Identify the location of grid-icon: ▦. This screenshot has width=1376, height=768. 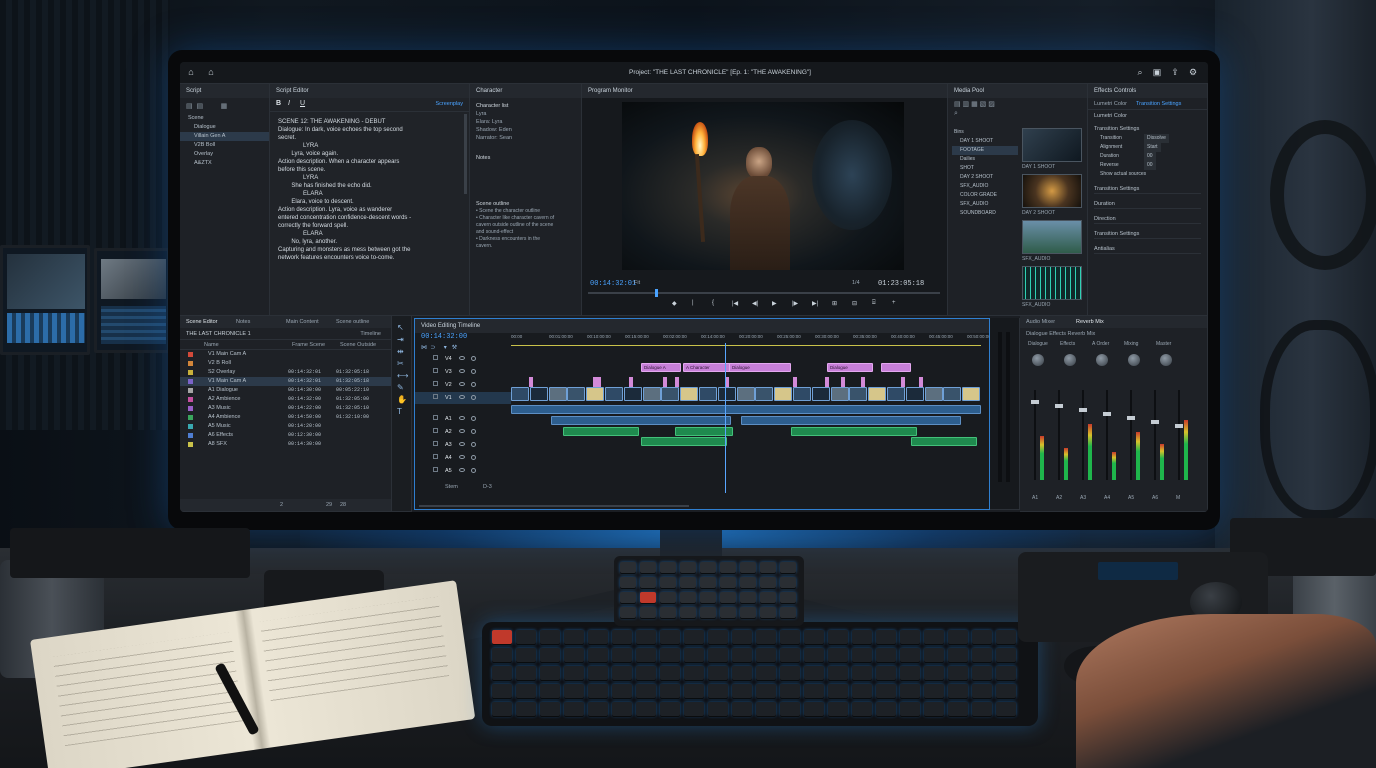
(224, 106).